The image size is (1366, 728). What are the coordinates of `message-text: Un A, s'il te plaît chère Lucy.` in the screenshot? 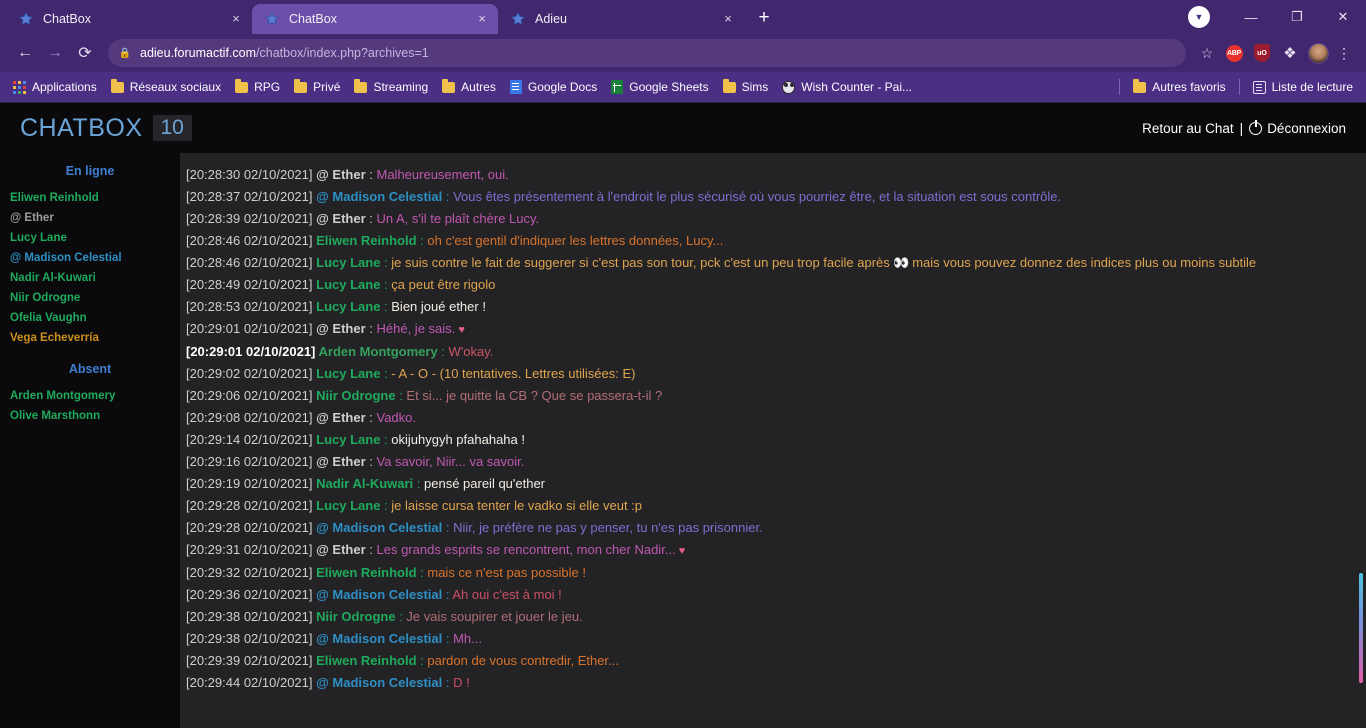 It's located at (458, 218).